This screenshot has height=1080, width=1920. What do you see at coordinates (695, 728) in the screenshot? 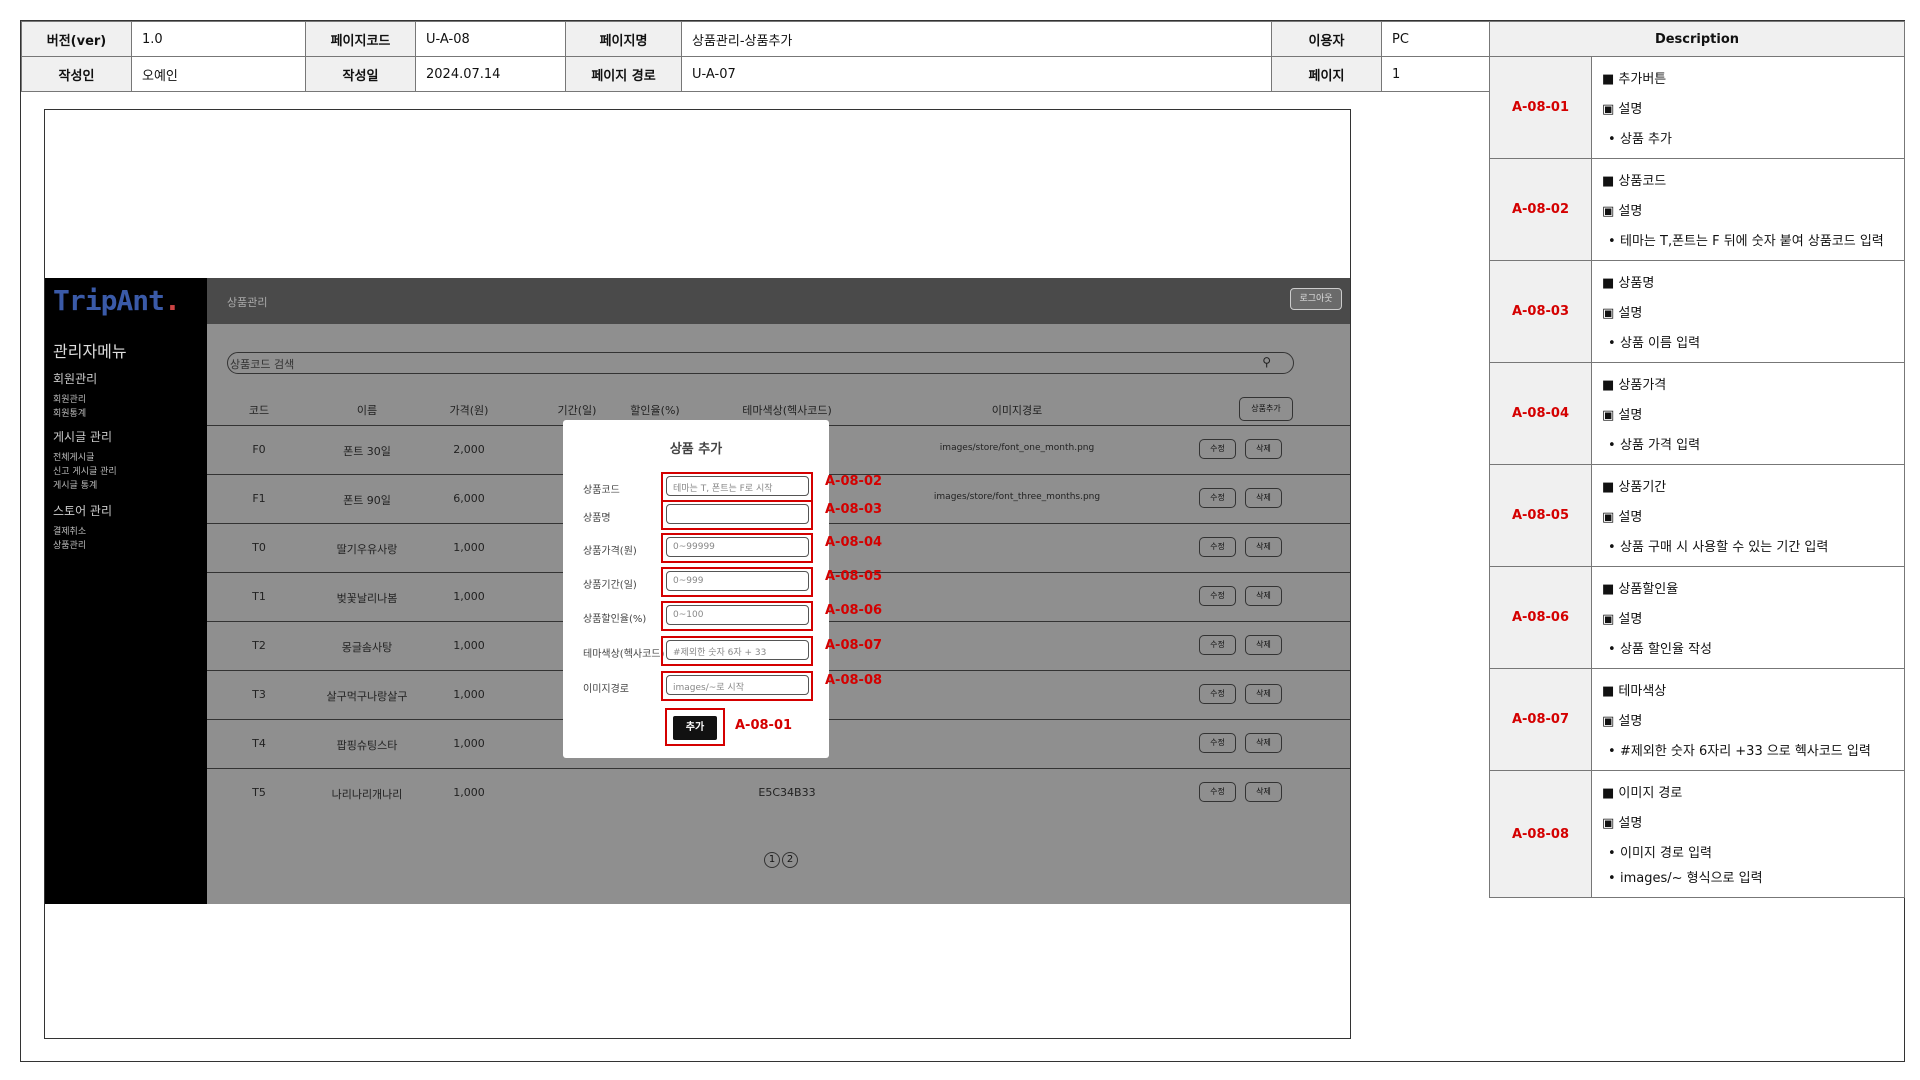
I see `submit-button: 추가` at bounding box center [695, 728].